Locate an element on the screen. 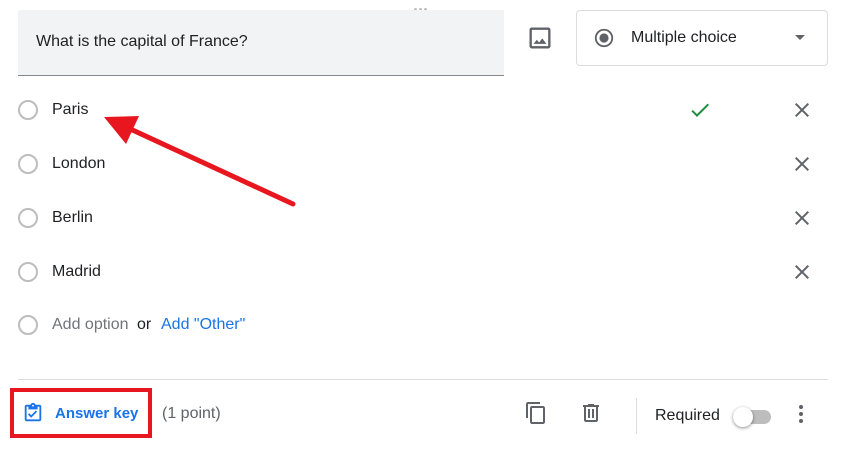 Image resolution: width=849 pixels, height=450 pixels. question-text: What is the capital of France? is located at coordinates (142, 41).